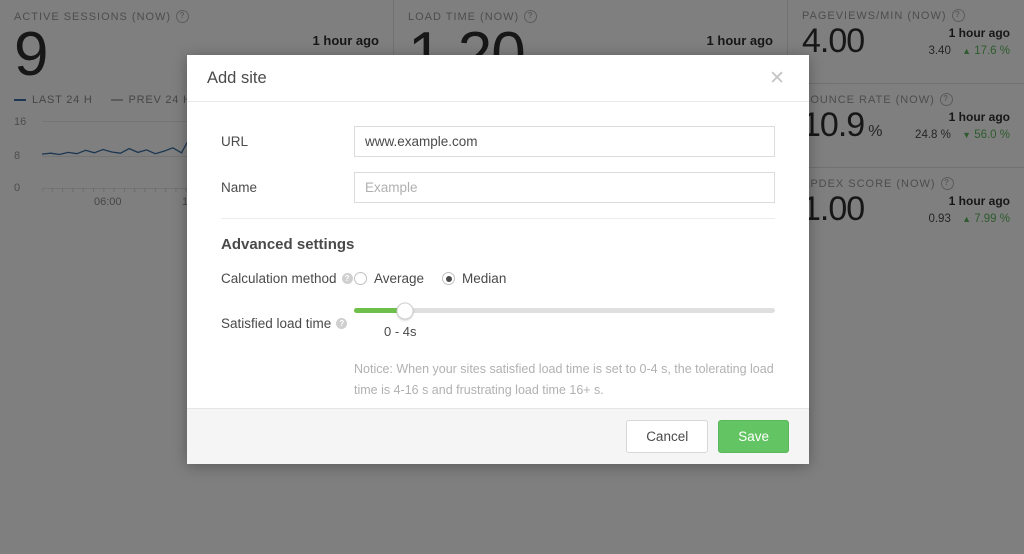 Image resolution: width=1024 pixels, height=554 pixels. Describe the element at coordinates (237, 77) in the screenshot. I see `dialog-title: Add site` at that location.